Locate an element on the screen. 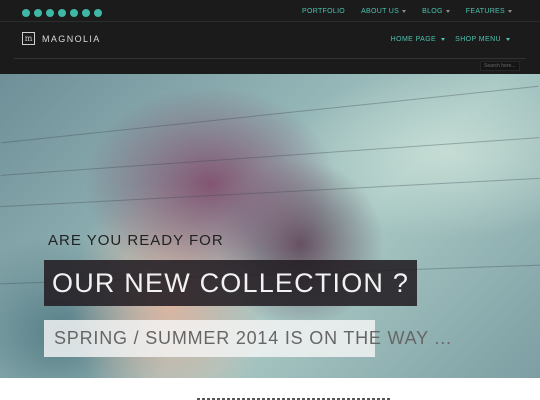 This screenshot has height=400, width=540. top-nav: PORTFOLIO ABOUT US BLOG FEATURES is located at coordinates (407, 11).